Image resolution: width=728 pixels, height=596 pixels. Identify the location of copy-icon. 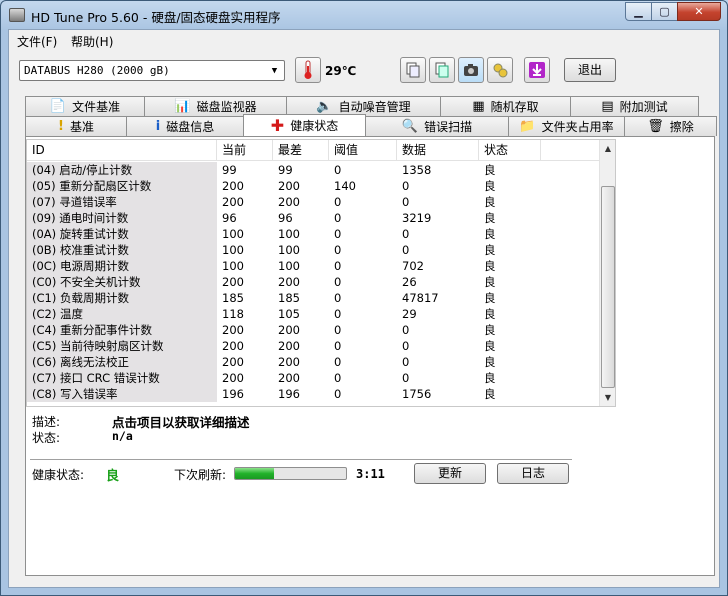
(413, 70).